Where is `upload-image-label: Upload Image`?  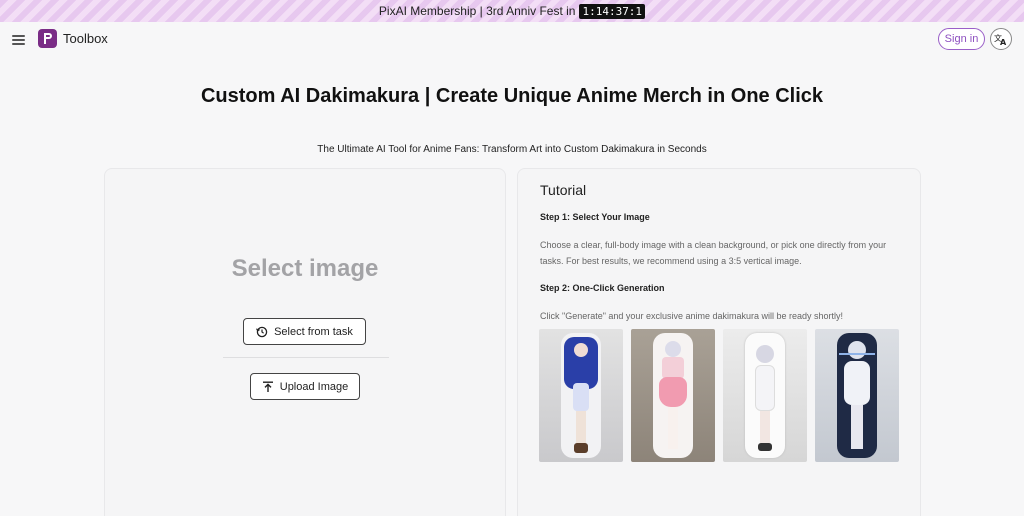
upload-image-label: Upload Image is located at coordinates (314, 386).